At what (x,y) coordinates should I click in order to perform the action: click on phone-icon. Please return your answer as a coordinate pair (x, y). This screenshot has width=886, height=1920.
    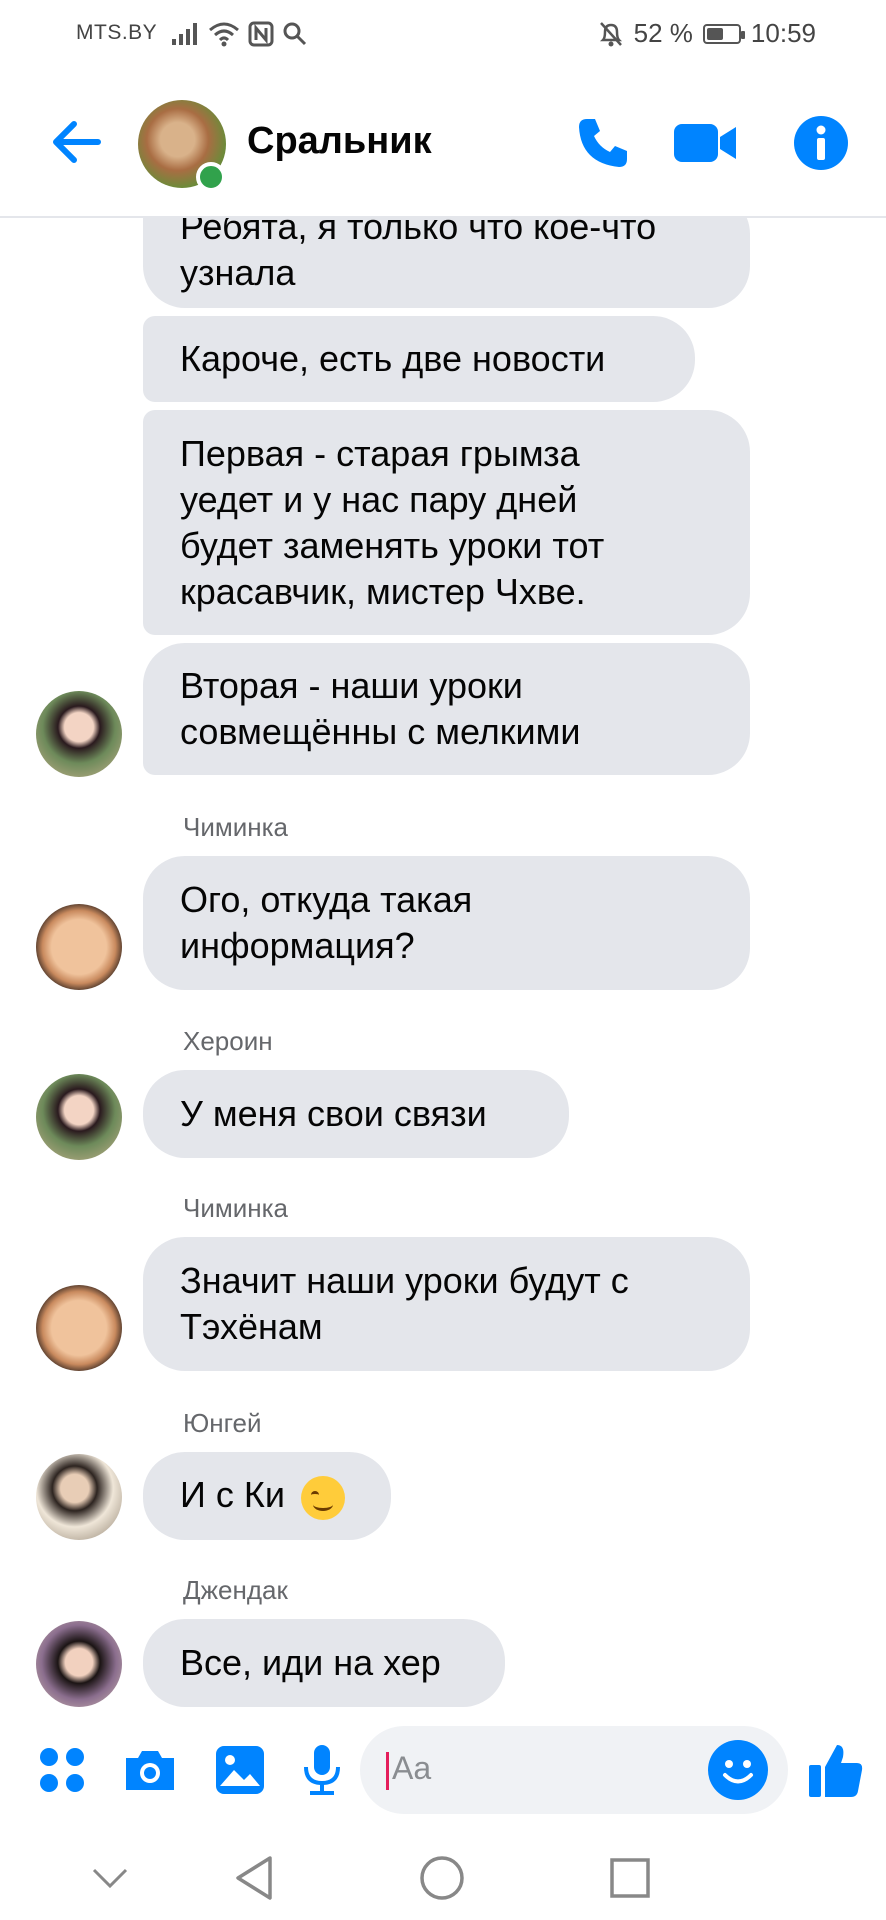
    Looking at the image, I should click on (603, 143).